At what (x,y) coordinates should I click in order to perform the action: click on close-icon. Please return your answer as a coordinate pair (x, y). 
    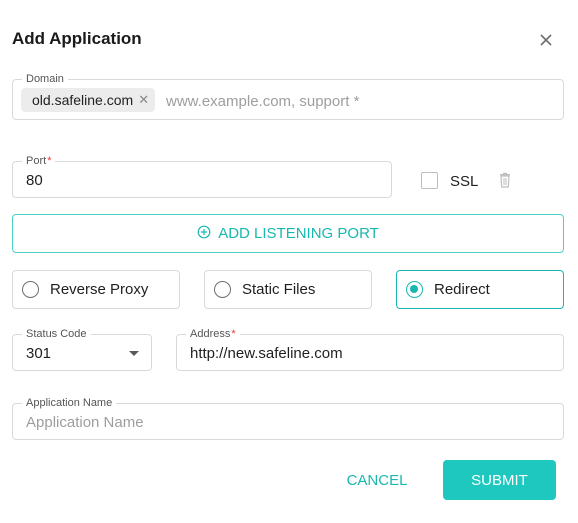
    Looking at the image, I should click on (546, 40).